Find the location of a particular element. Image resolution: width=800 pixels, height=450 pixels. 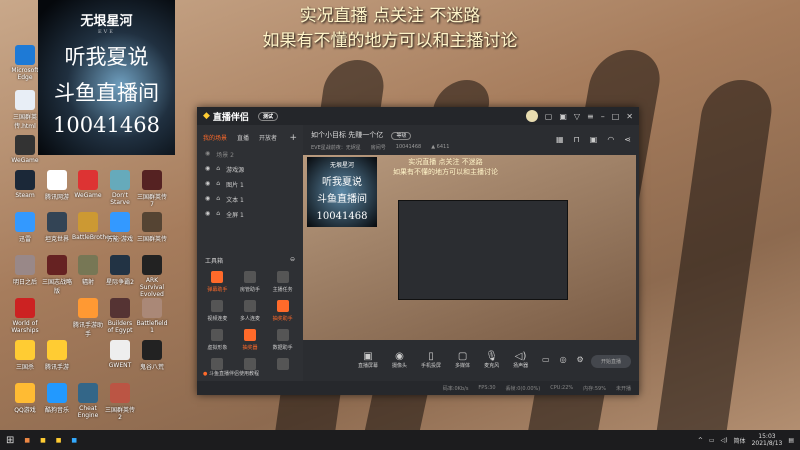

desktop-icon: 腾讯网游 is located at coordinates (57, 185).